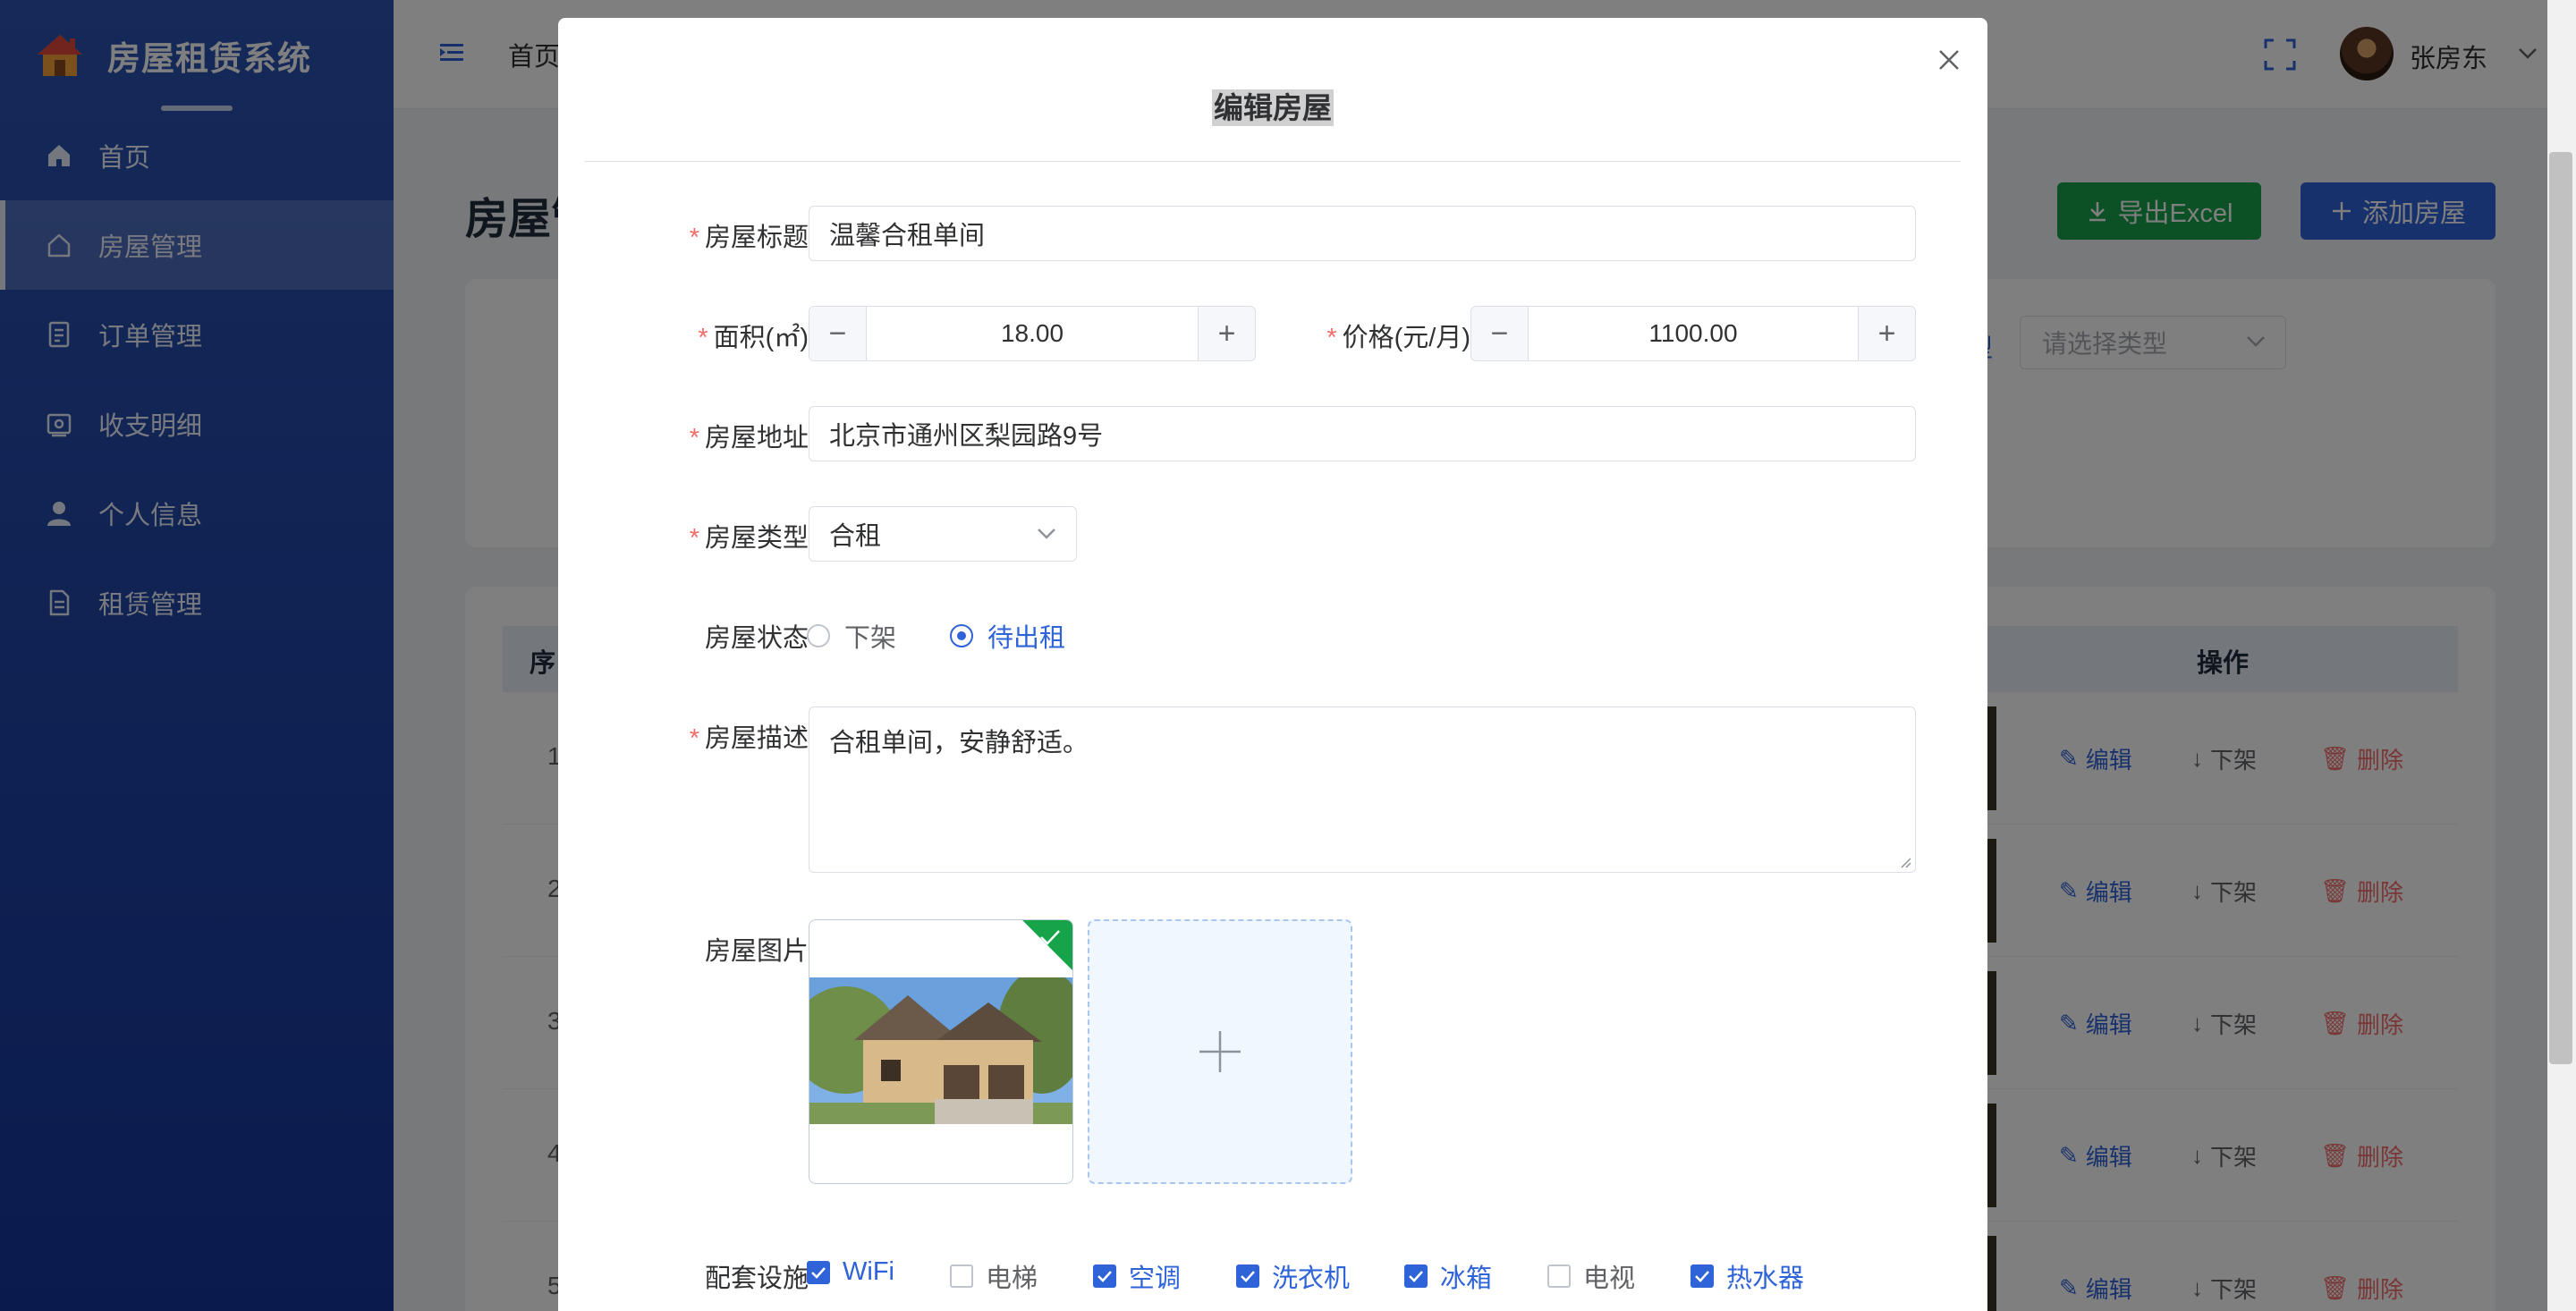  What do you see at coordinates (907, 236) in the screenshot?
I see `title-value: 温馨合租单间` at bounding box center [907, 236].